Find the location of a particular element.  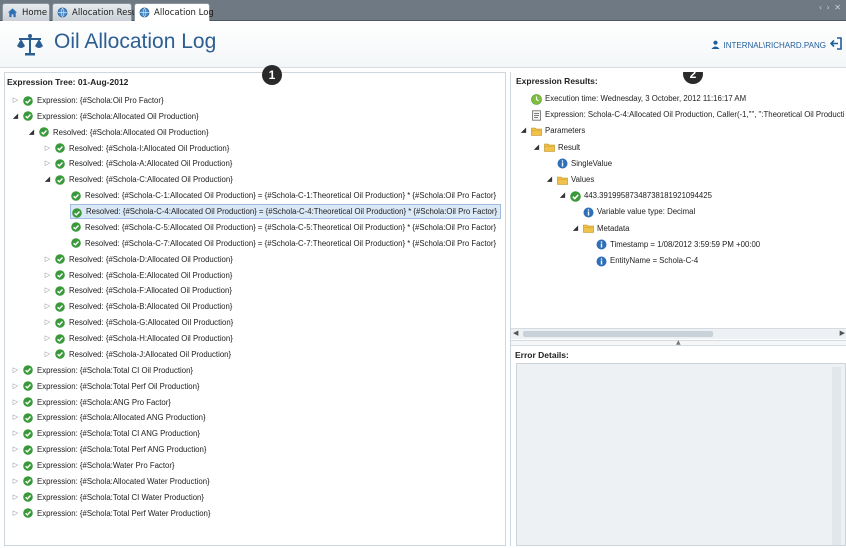

user-account: INTERNAL\RICHARD.PANG is located at coordinates (768, 45).